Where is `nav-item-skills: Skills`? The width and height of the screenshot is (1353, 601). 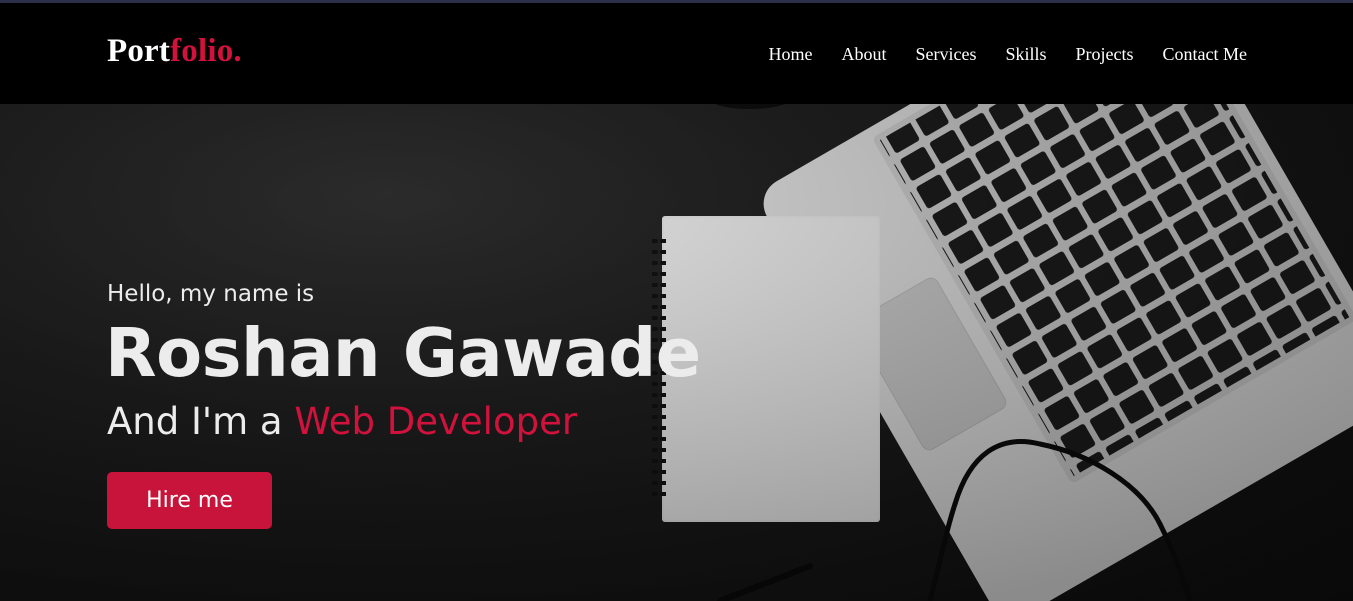 nav-item-skills: Skills is located at coordinates (1025, 54).